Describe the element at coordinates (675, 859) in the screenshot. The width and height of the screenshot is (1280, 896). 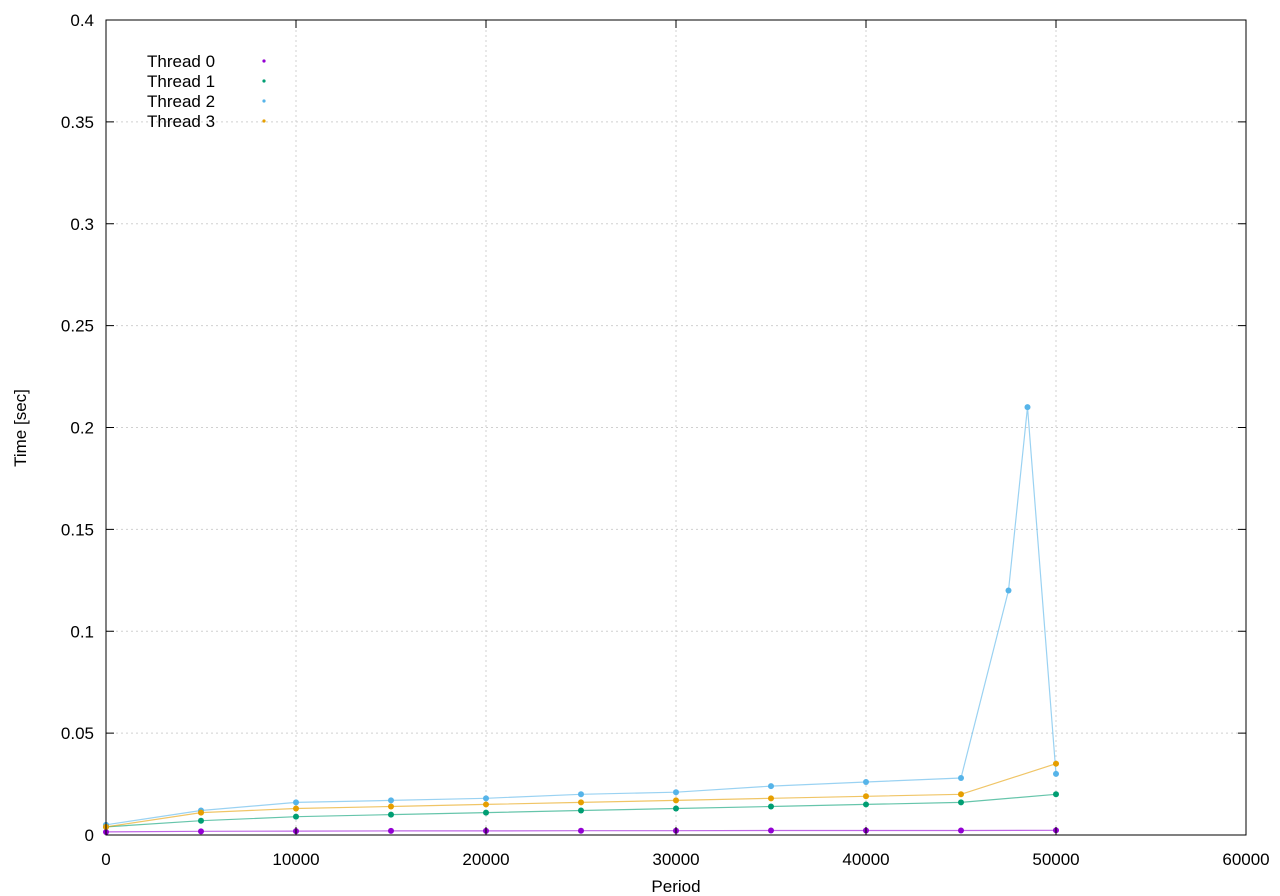
I see `x-tick-label: 30000` at that location.